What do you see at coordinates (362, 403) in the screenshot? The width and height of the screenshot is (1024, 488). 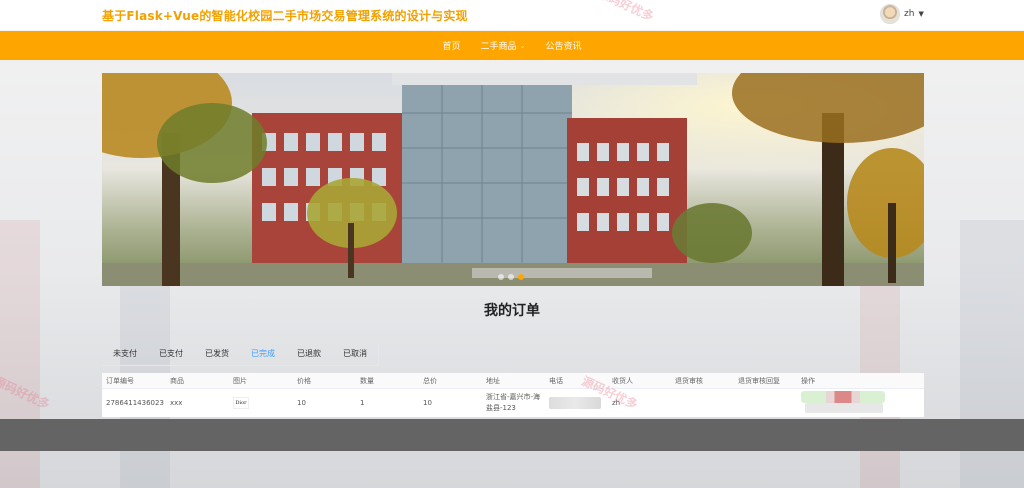 I see `quantity: 1` at bounding box center [362, 403].